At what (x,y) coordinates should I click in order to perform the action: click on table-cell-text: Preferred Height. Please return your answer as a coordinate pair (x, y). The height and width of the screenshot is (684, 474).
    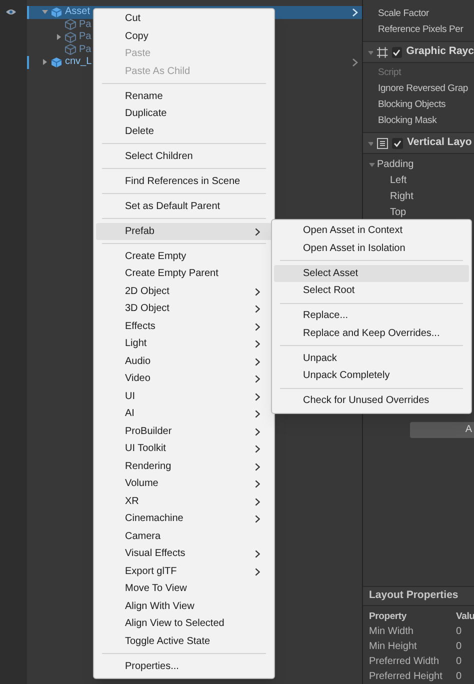
    Looking at the image, I should click on (406, 677).